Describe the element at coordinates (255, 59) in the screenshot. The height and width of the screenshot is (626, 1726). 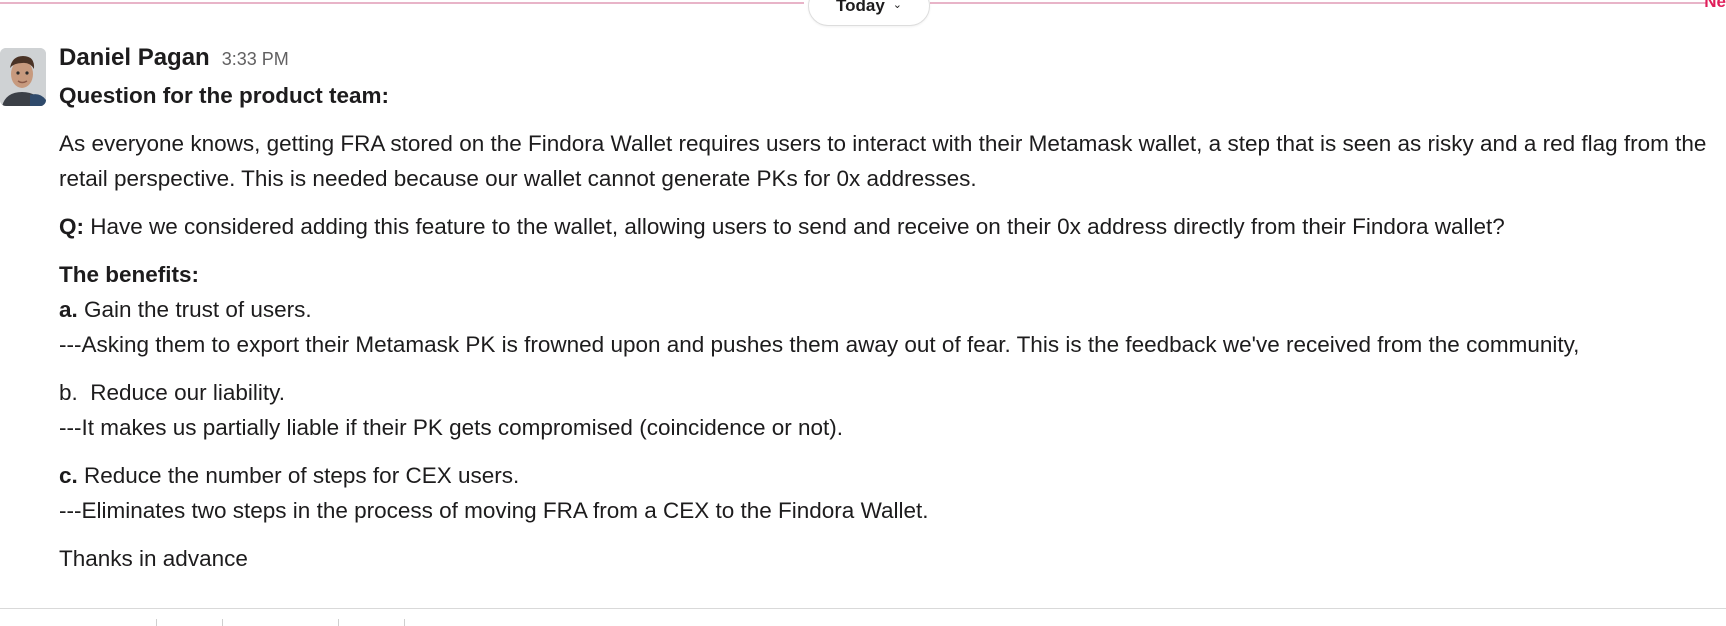
I see `message-timestamp: 3:33 PM` at that location.